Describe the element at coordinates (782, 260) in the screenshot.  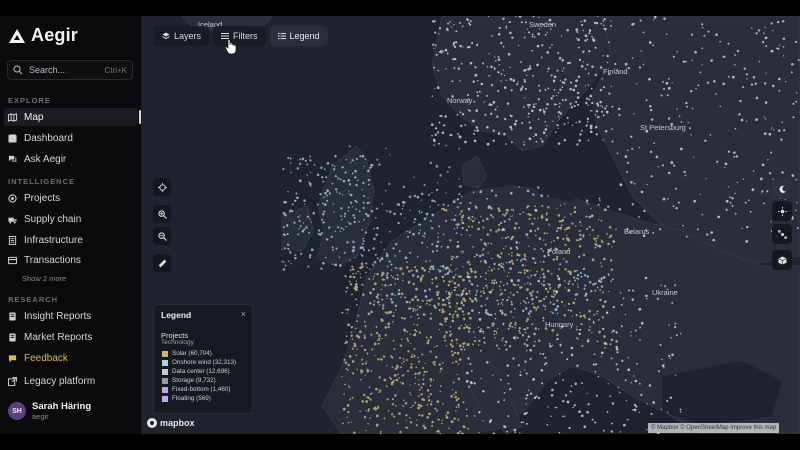
I see `3d-view-button` at that location.